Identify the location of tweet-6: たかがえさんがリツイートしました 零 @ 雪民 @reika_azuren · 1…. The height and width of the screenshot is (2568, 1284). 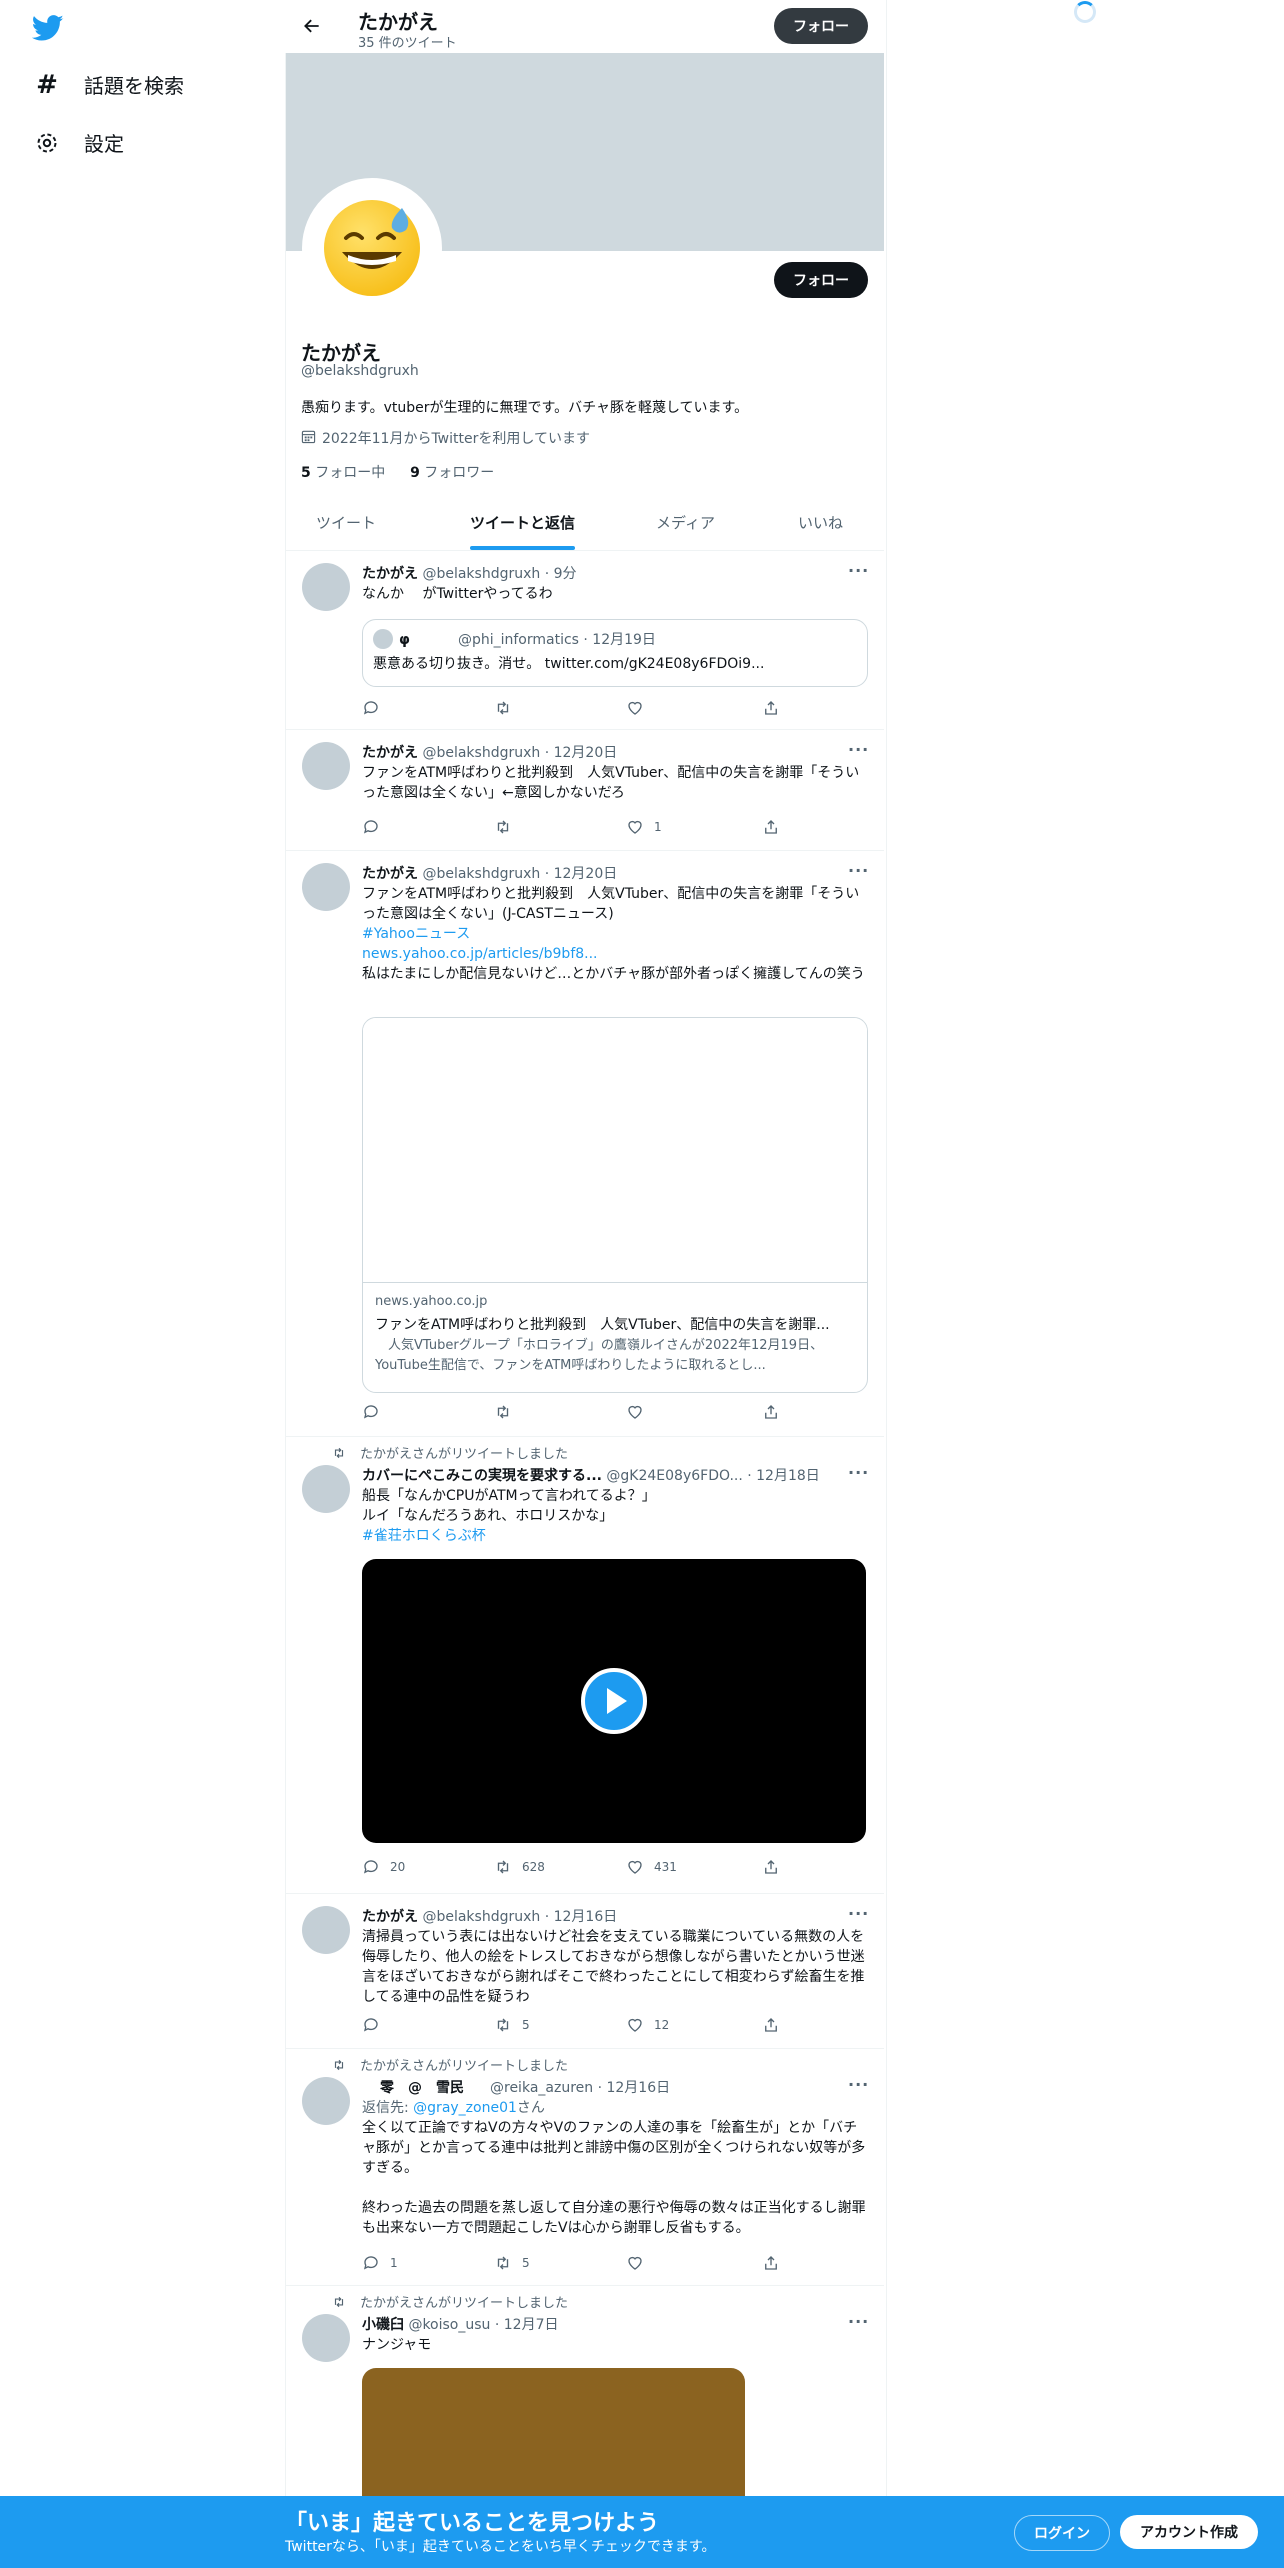
(585, 2167).